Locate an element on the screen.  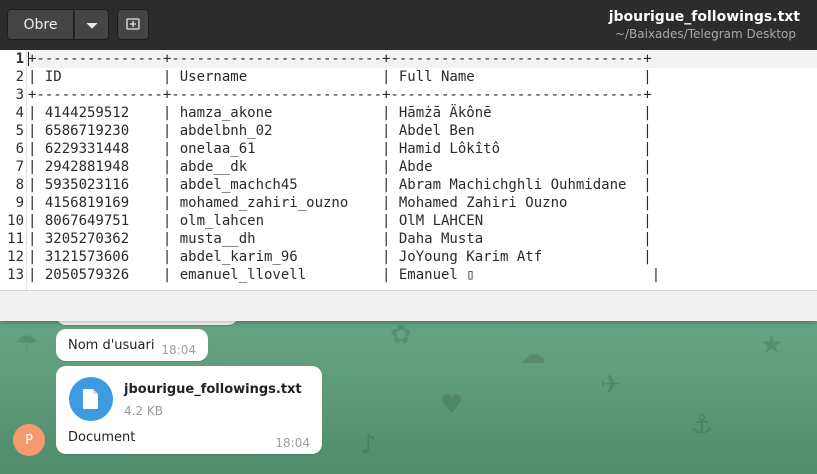
editor-bottom-bar is located at coordinates (408, 305).